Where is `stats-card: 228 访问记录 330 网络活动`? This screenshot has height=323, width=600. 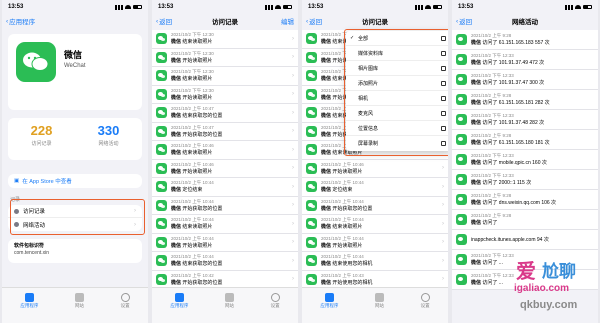 stats-card: 228 访问记录 330 网络活动 is located at coordinates (75, 139).